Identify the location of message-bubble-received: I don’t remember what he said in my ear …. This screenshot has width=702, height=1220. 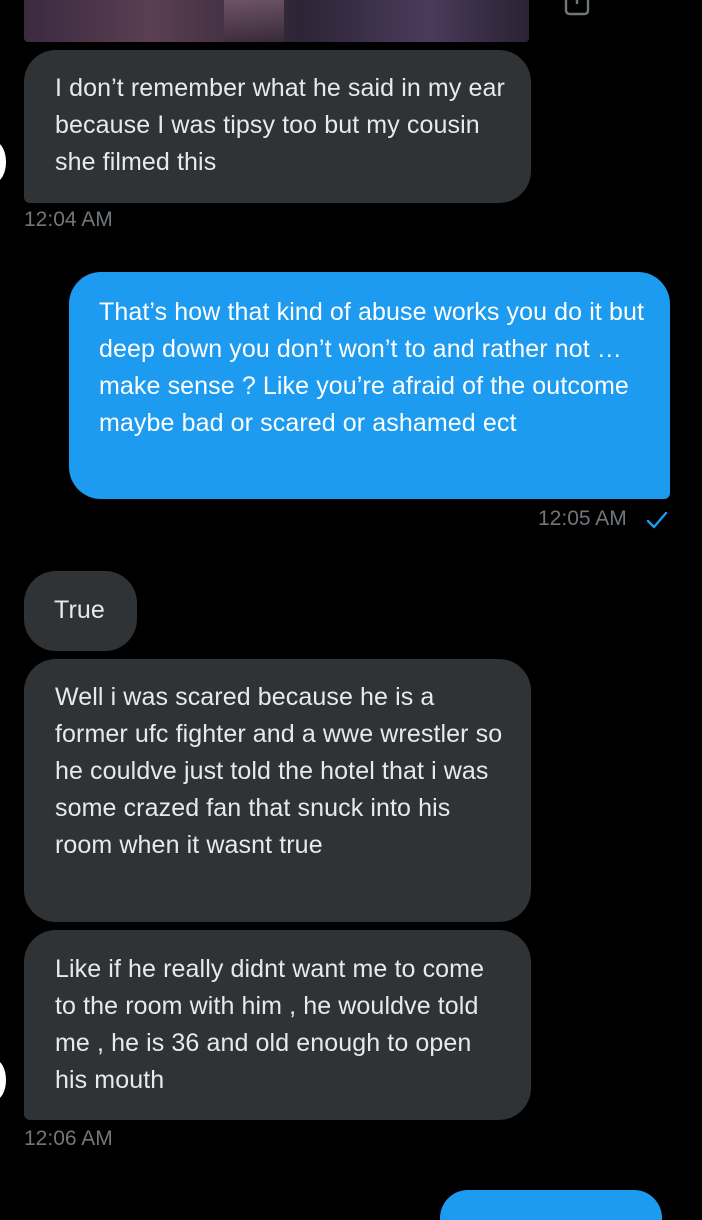
(277, 126).